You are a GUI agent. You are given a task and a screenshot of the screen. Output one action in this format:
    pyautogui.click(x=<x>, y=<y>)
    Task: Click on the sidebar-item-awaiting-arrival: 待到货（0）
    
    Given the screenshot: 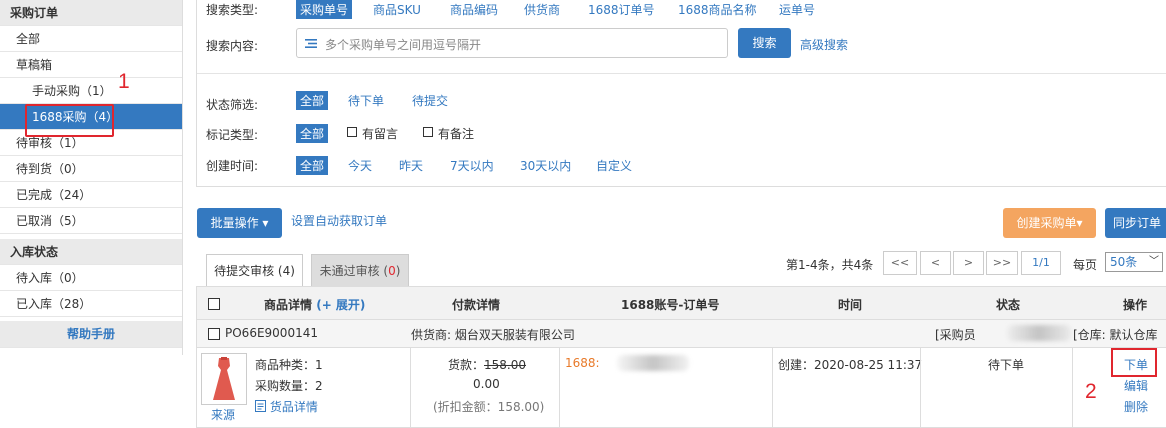 What is the action you would take?
    pyautogui.click(x=91, y=169)
    